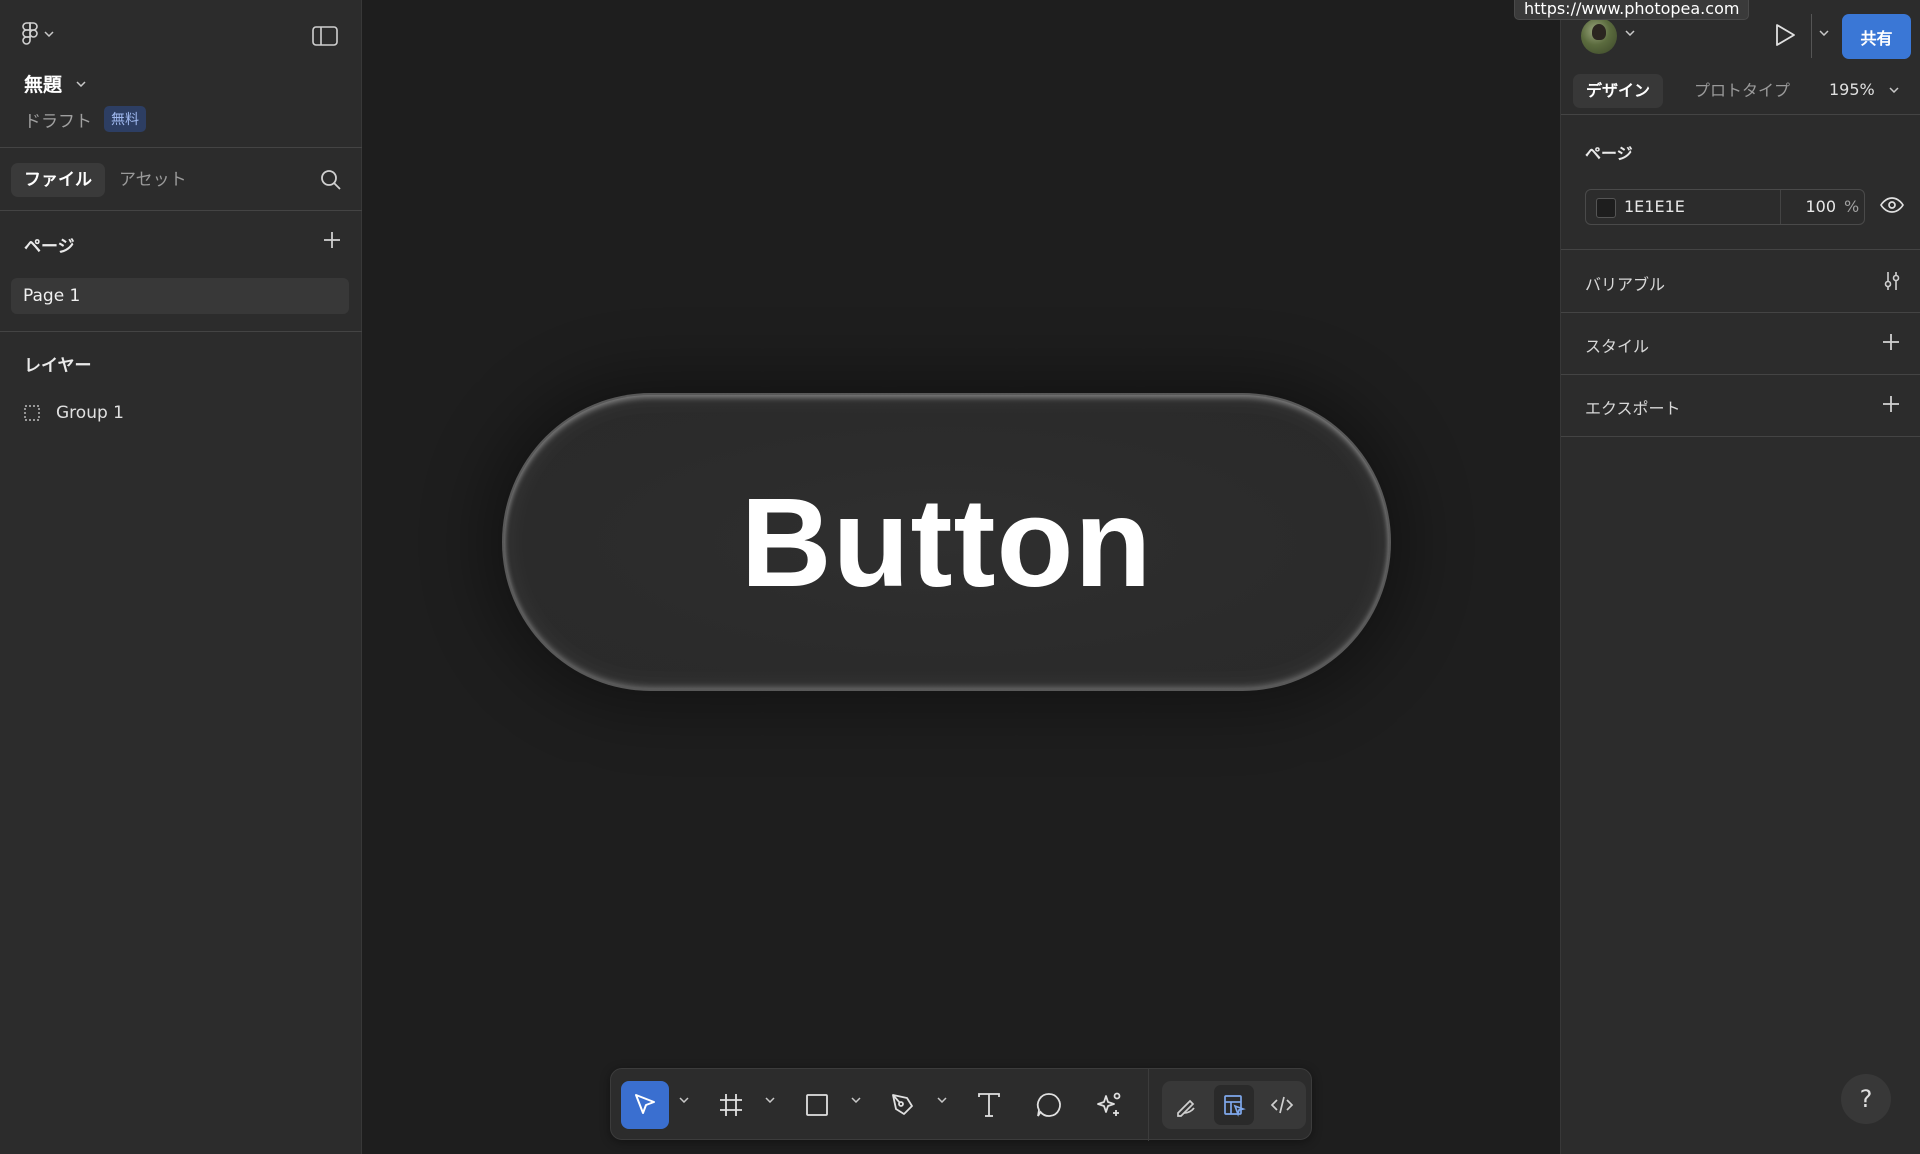 The image size is (1920, 1154). What do you see at coordinates (58, 366) in the screenshot?
I see `layers-title: レイヤー` at bounding box center [58, 366].